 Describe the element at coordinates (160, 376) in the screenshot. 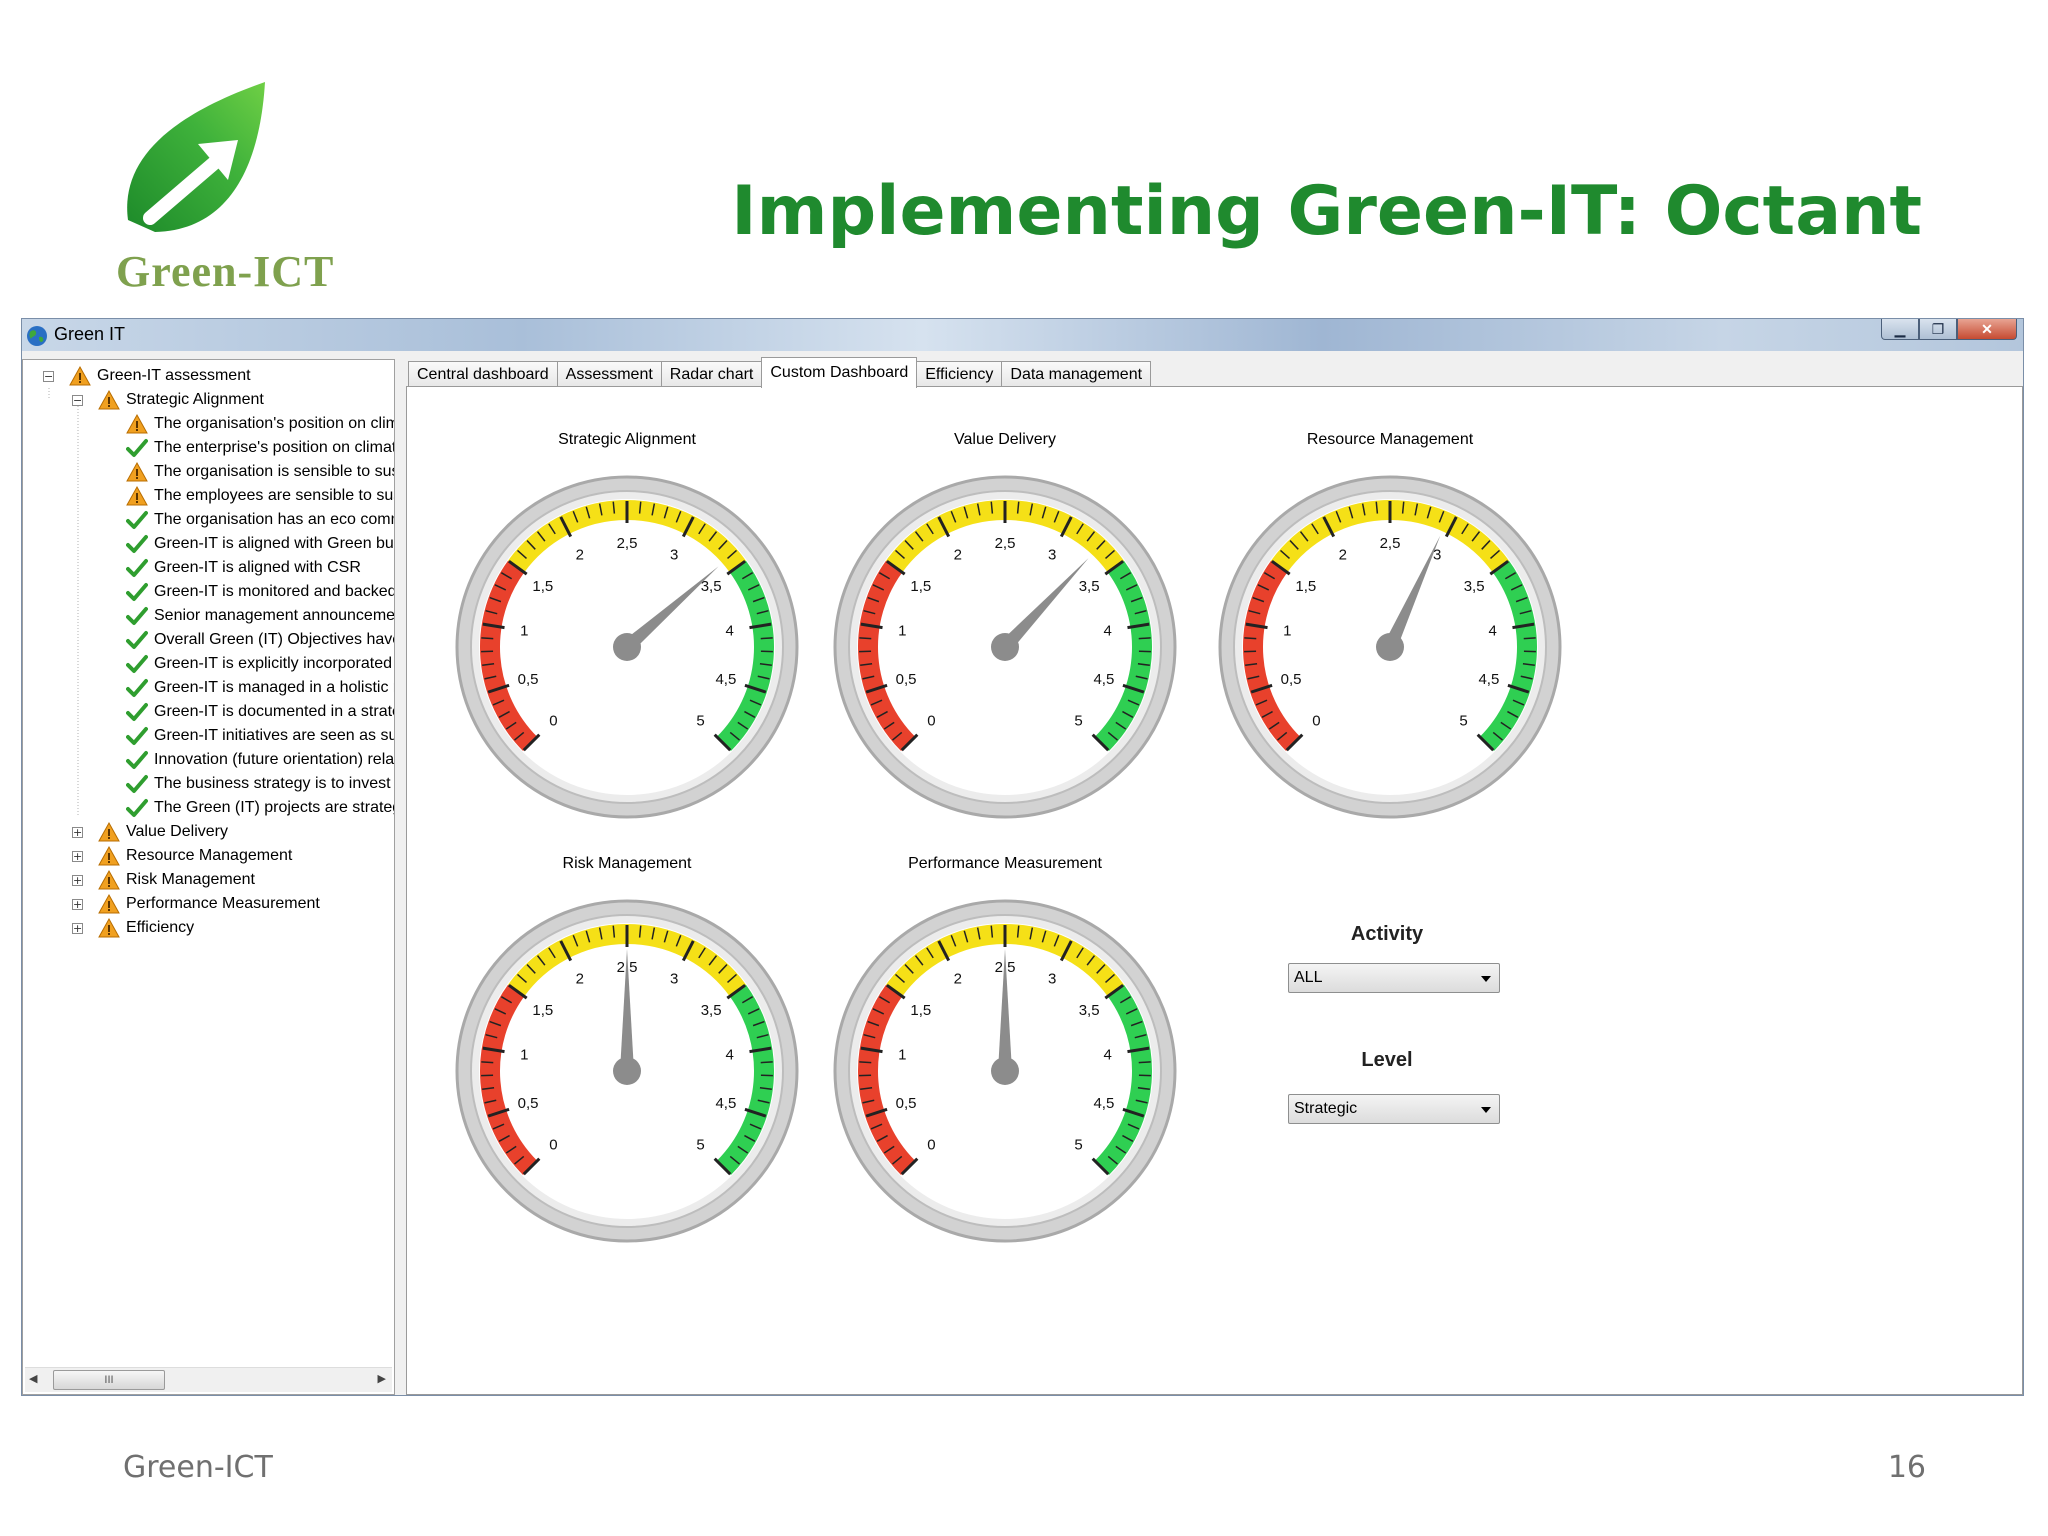

I see `tree-root-item: Green-IT assessment` at that location.